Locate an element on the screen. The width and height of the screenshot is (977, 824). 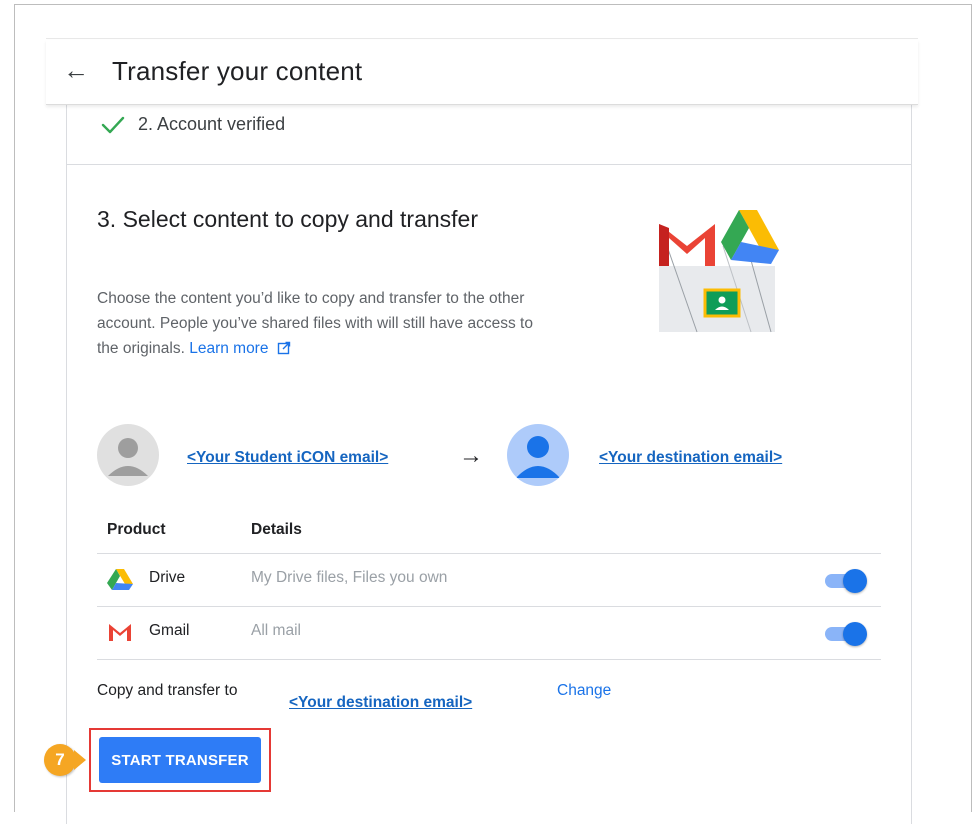
google-products-illustration is located at coordinates (719, 271).